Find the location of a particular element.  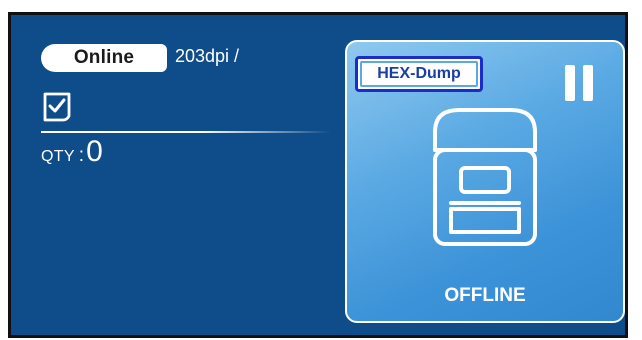

quantity-readout: QTY : 0 is located at coordinates (72, 152).